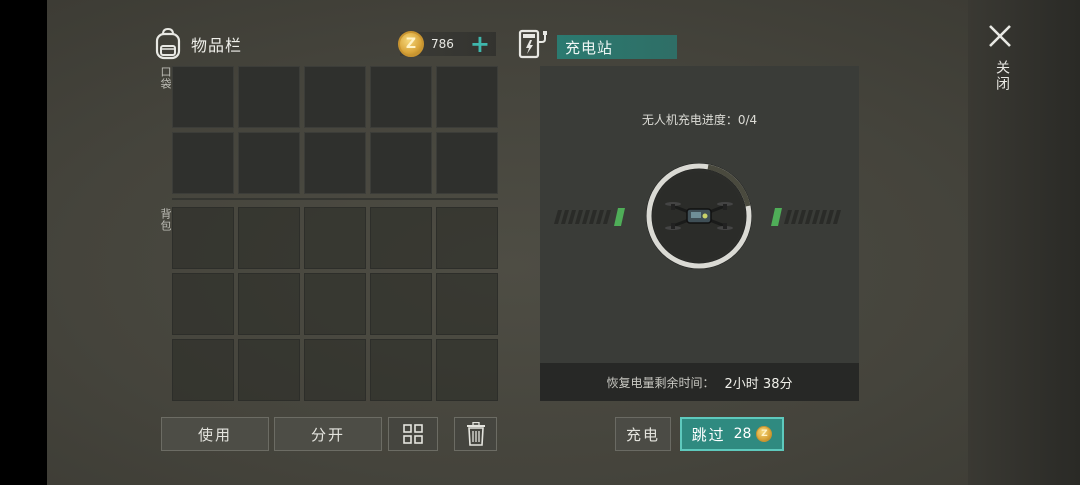  I want to click on charge-button-label: 充电, so click(642, 434).